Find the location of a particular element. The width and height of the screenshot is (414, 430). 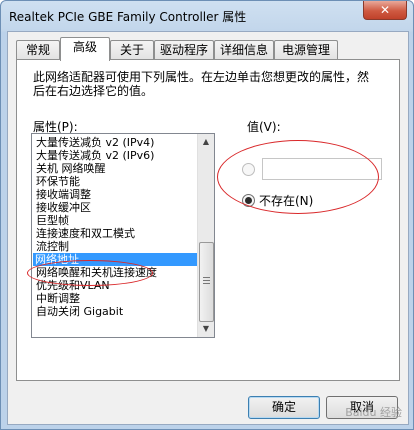

window-title: Realtek PCIe GBE Family Controller 属性 is located at coordinates (128, 17).